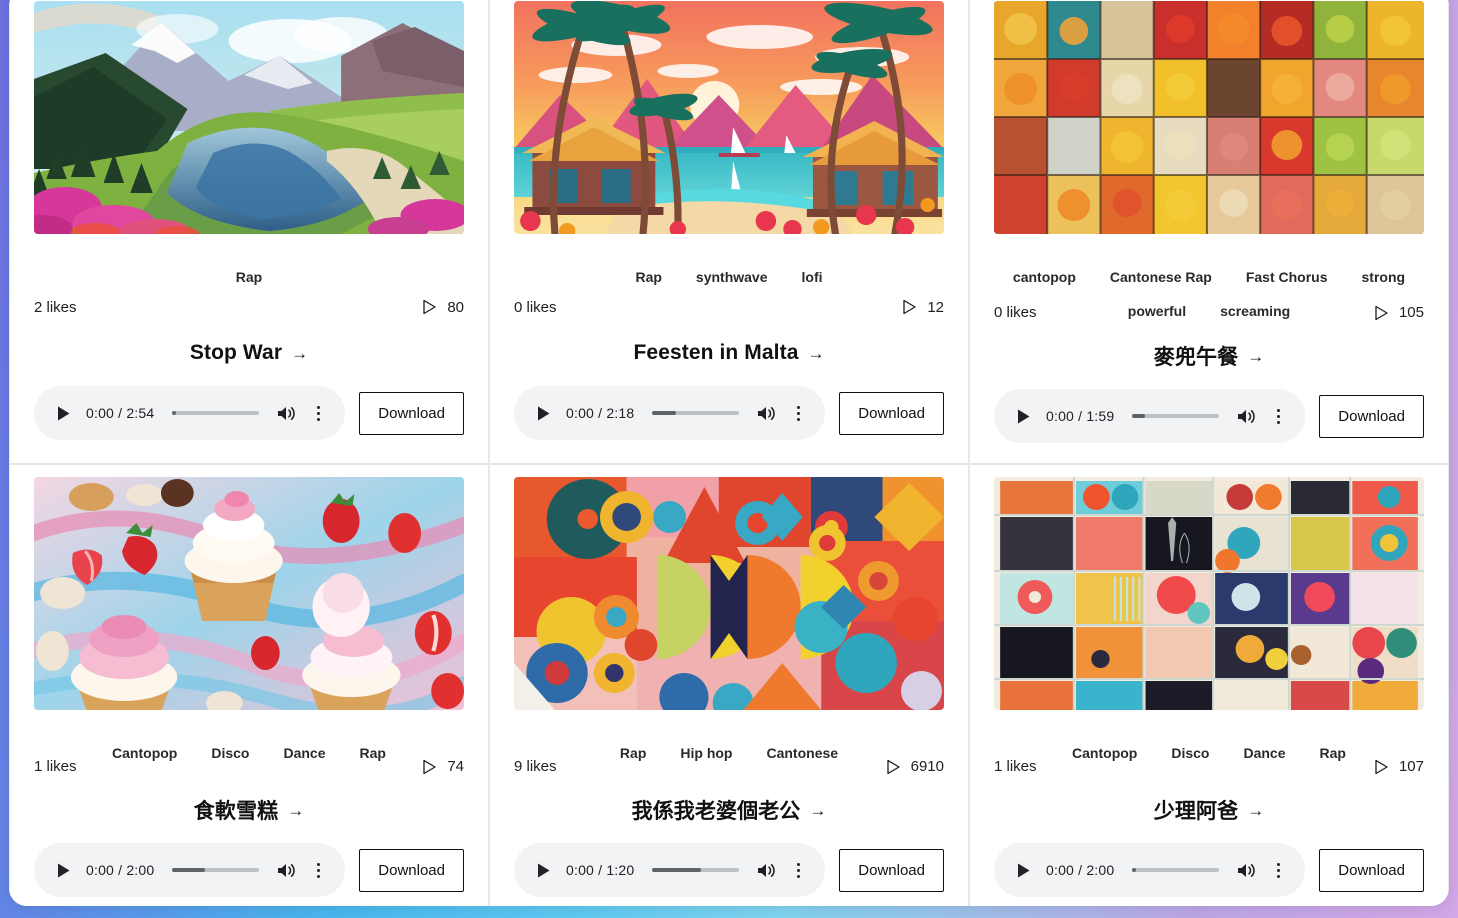 This screenshot has width=1458, height=918. I want to click on audio-player: 0:00 / 2:54, so click(190, 413).